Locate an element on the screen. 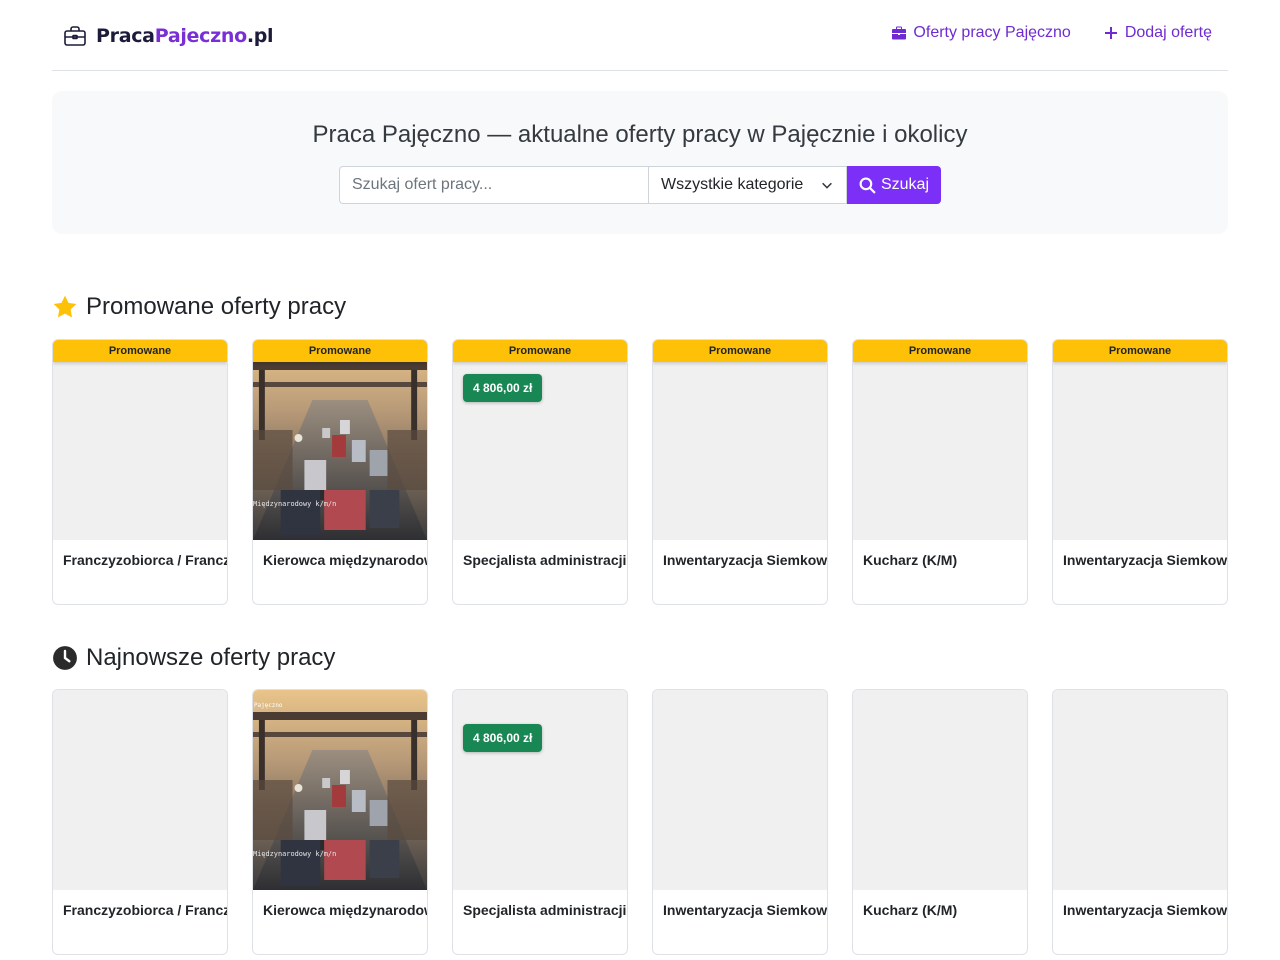  category-select: Wszystkie kategorie is located at coordinates (747, 185).